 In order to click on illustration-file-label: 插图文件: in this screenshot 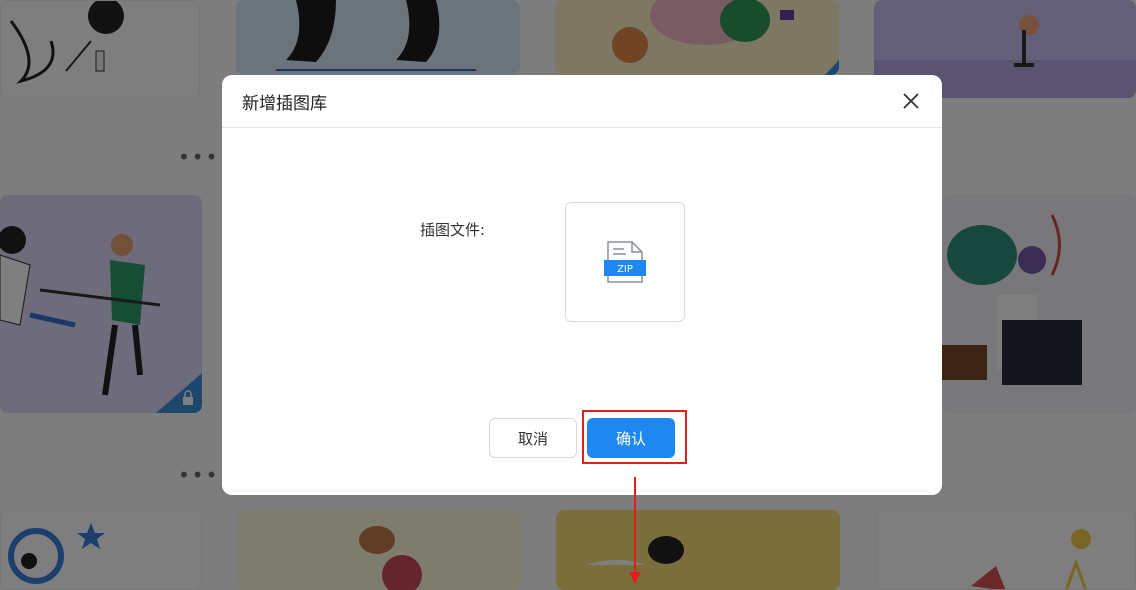, I will do `click(453, 230)`.